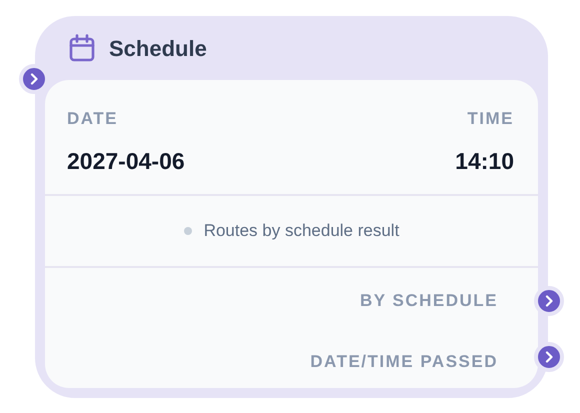 The width and height of the screenshot is (580, 413). I want to click on bullet-icon, so click(188, 231).